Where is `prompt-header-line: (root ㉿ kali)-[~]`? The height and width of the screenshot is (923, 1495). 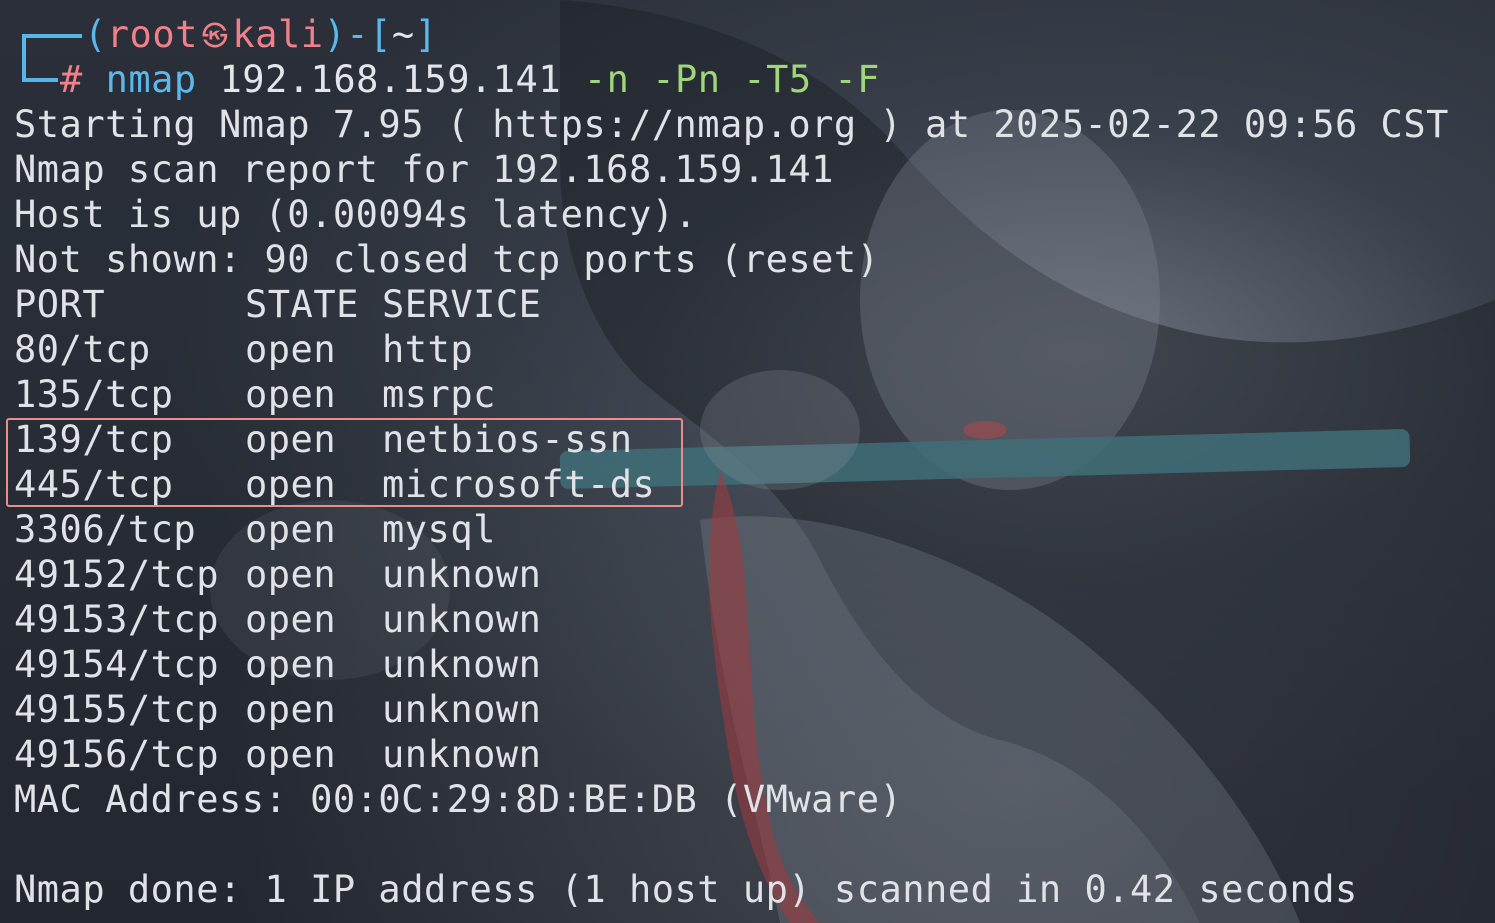 prompt-header-line: (root ㉿ kali)-[~] is located at coordinates (260, 34).